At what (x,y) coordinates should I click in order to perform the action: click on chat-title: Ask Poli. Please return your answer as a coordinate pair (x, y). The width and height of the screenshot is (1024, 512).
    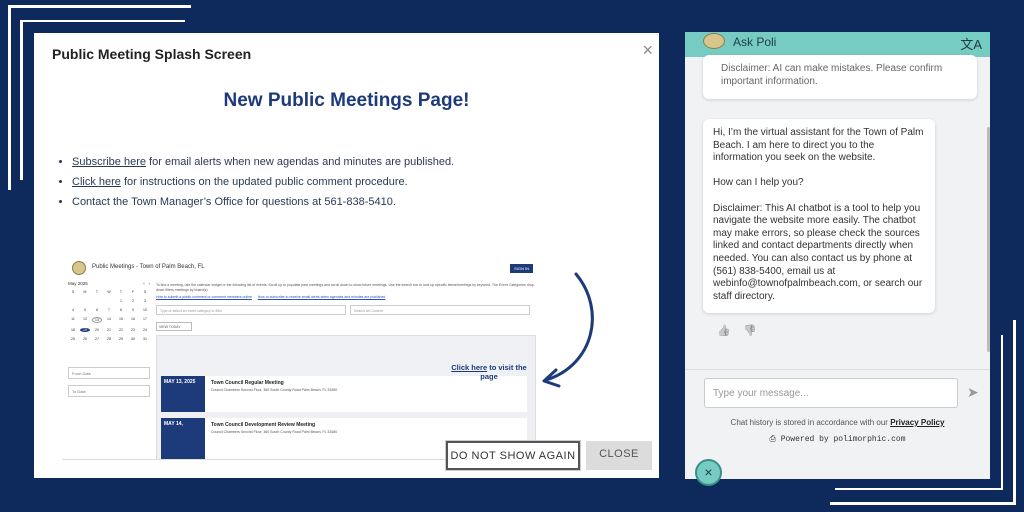
    Looking at the image, I should click on (755, 42).